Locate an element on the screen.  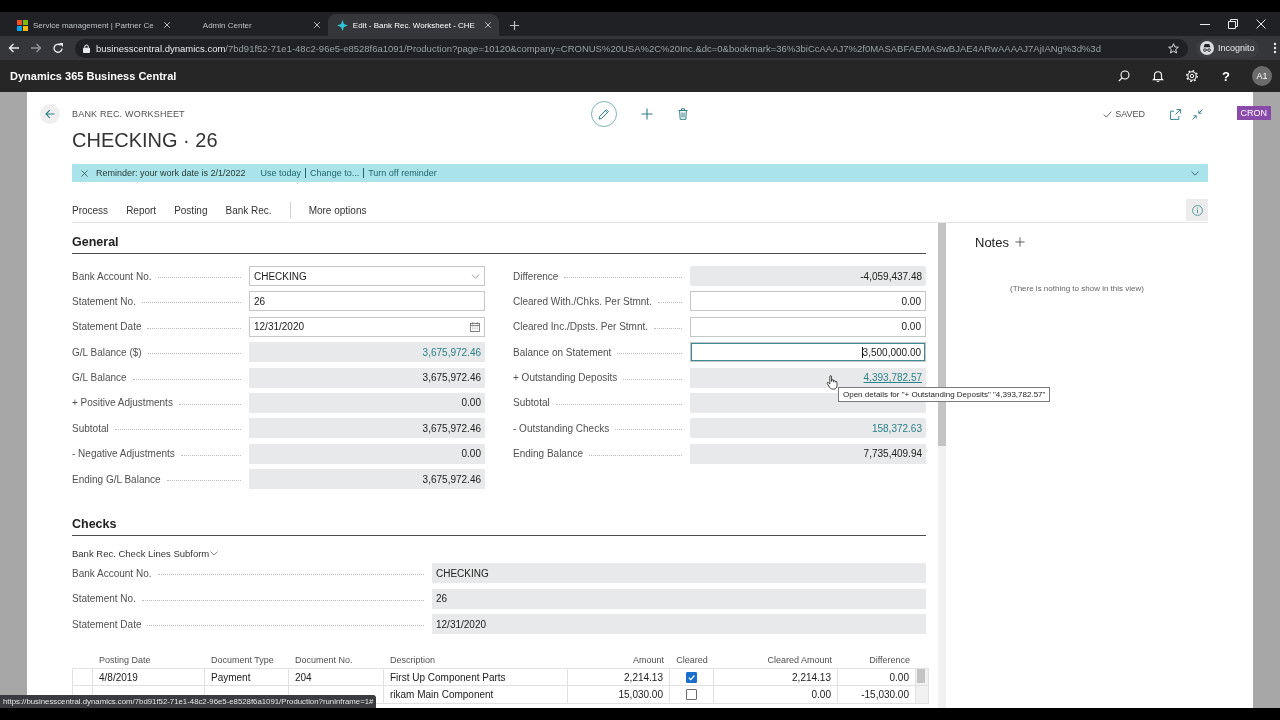
address-bar: businesscentral.dynamics.com/7bd91f52-71e1-48c2-96e5-e8528f6a1091/Production?page=10120&company=CRONUS%20USA%2C%20Inc.&dc=0&bookmark=36%3biCcAAAJ7%2f0MASABFAEMASwBJAE4ARwAAAAJ7AjIANg%3d%3d is located at coordinates (631, 48).